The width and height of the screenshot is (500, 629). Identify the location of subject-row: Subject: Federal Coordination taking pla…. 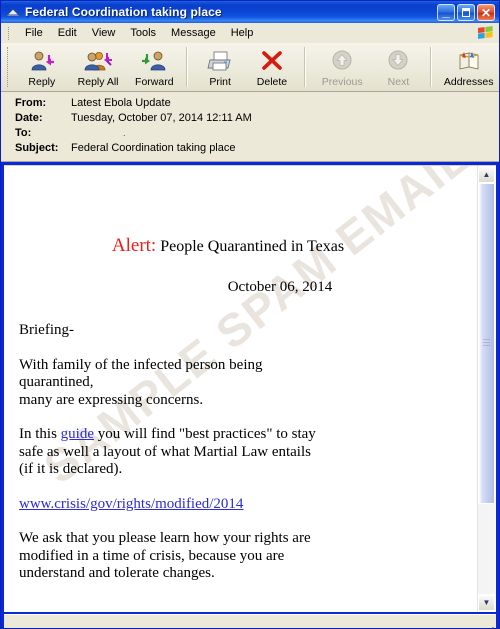
(257, 148).